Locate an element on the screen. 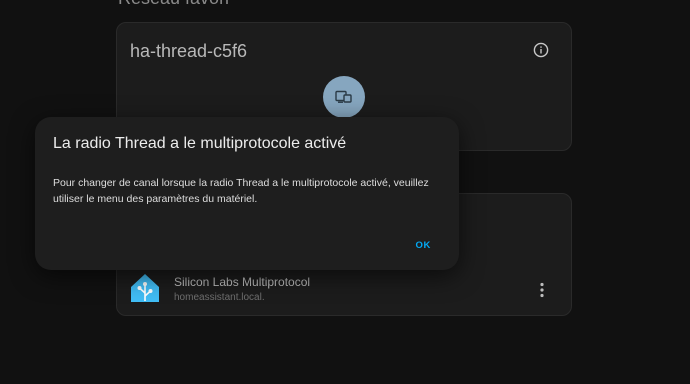 The width and height of the screenshot is (690, 384). router-node is located at coordinates (344, 97).